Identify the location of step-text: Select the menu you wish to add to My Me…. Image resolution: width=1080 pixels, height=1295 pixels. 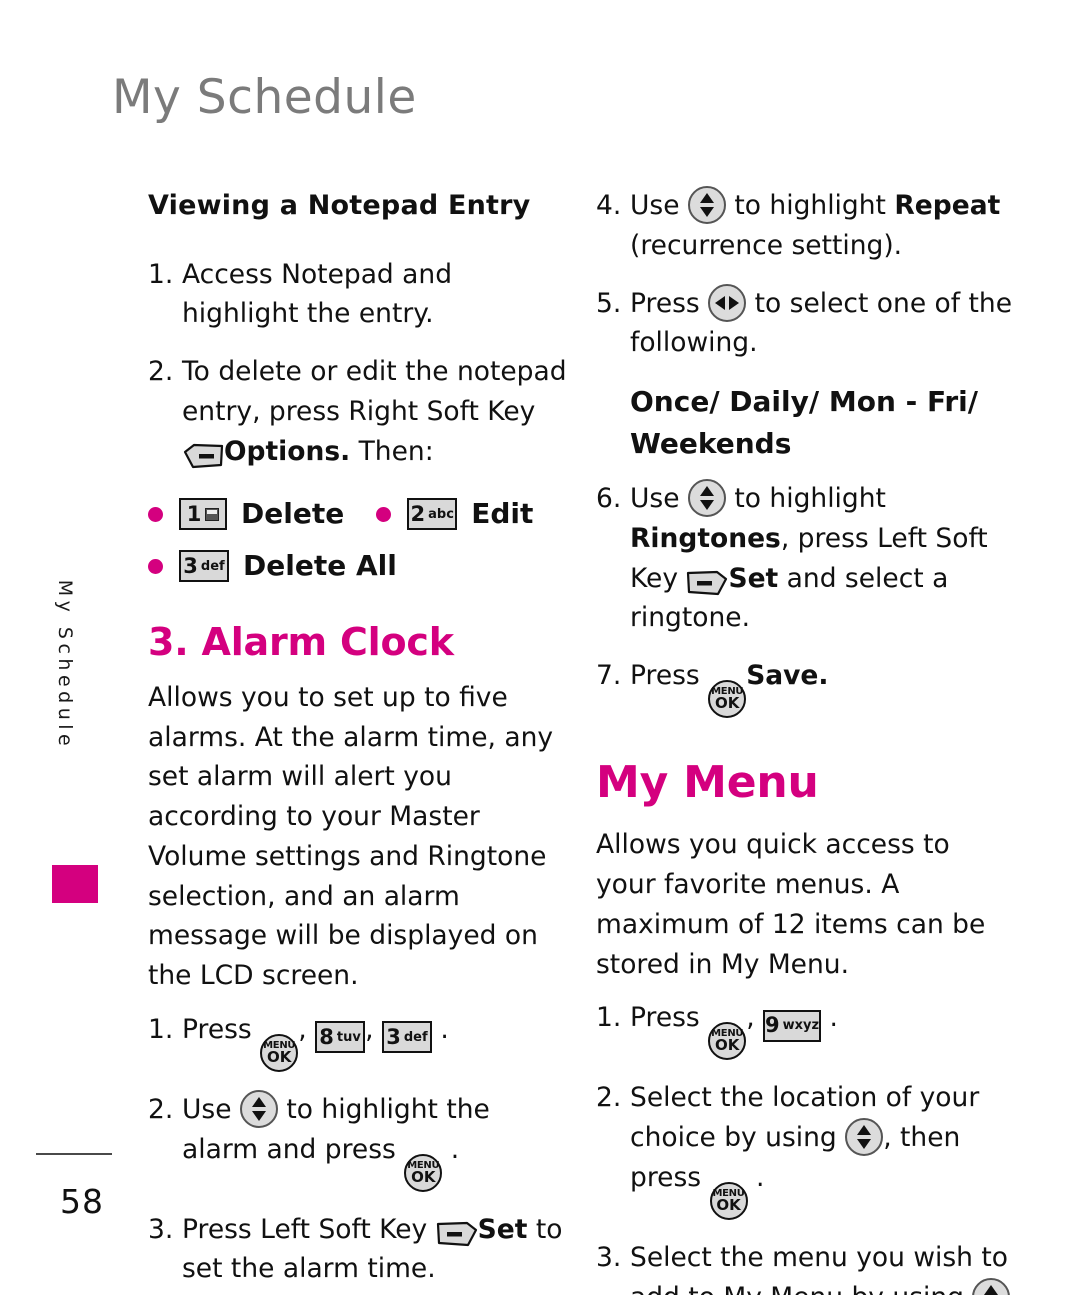
(819, 1268).